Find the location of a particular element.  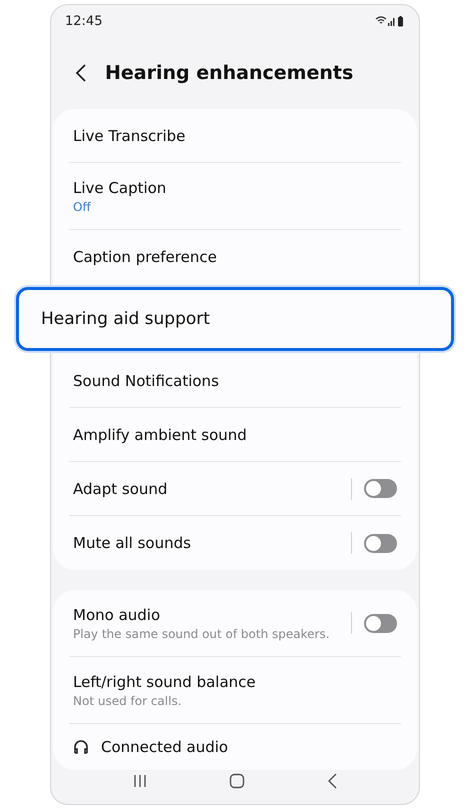

item-subtitle: Not used for calls. is located at coordinates (128, 701).